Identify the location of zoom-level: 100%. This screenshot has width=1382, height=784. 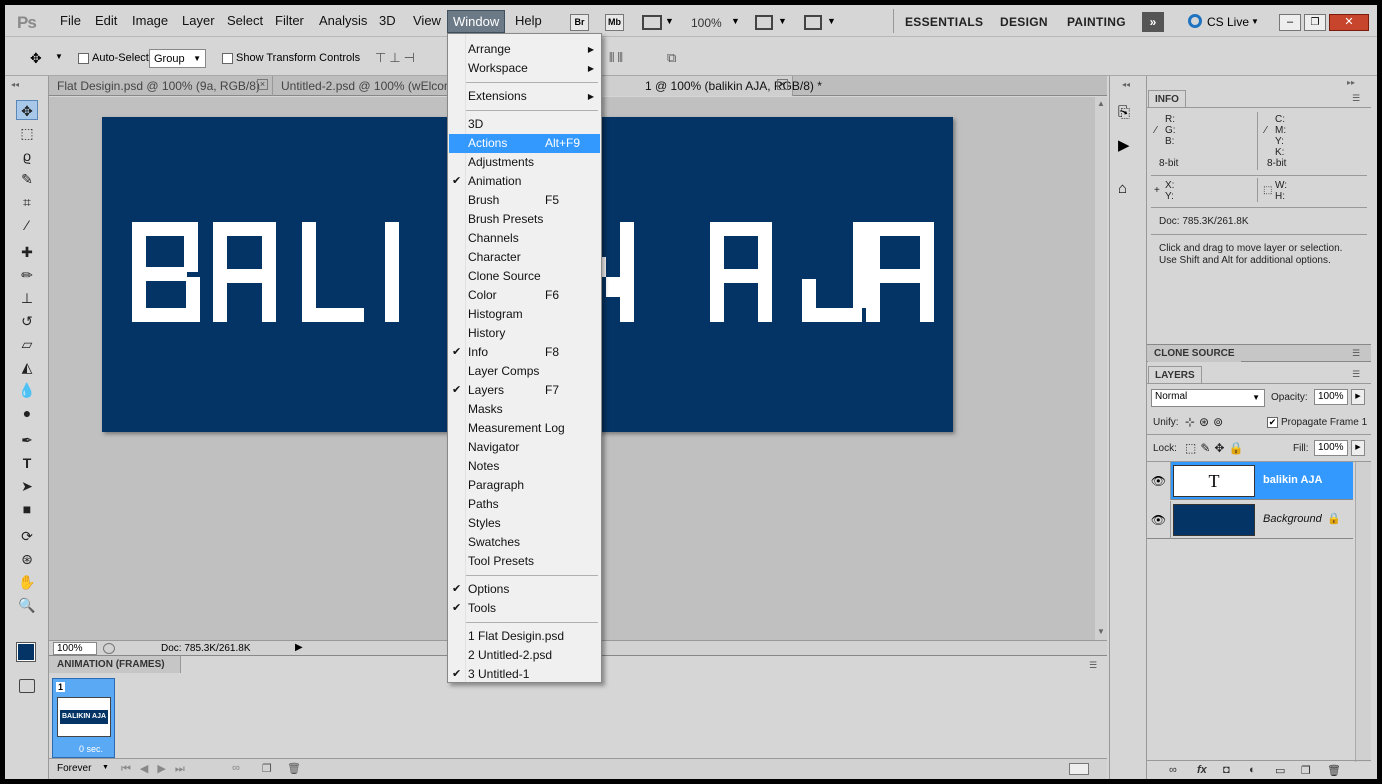
(706, 23).